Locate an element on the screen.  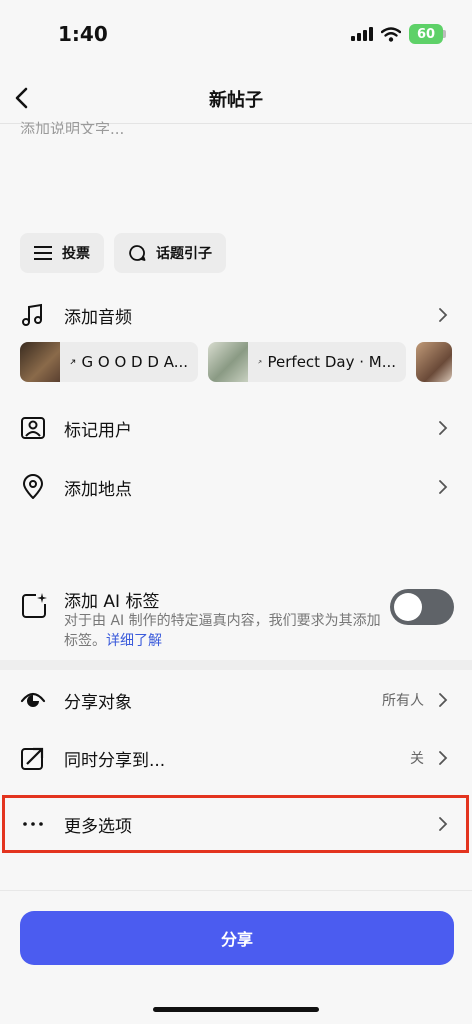
poll-label: 投票 is located at coordinates (76, 254).